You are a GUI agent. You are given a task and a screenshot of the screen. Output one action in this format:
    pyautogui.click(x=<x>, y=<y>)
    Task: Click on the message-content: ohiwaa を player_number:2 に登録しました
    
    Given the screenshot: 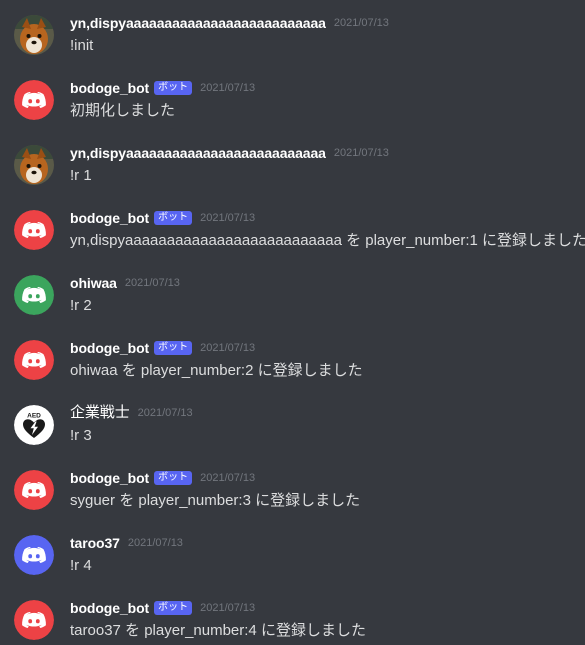 What is the action you would take?
    pyautogui.click(x=216, y=370)
    